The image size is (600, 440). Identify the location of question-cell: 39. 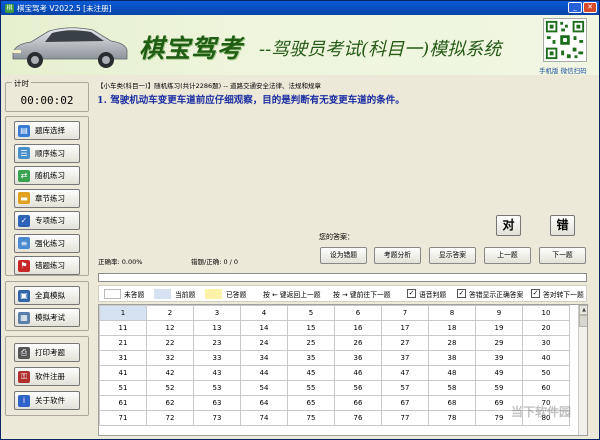
(499, 358).